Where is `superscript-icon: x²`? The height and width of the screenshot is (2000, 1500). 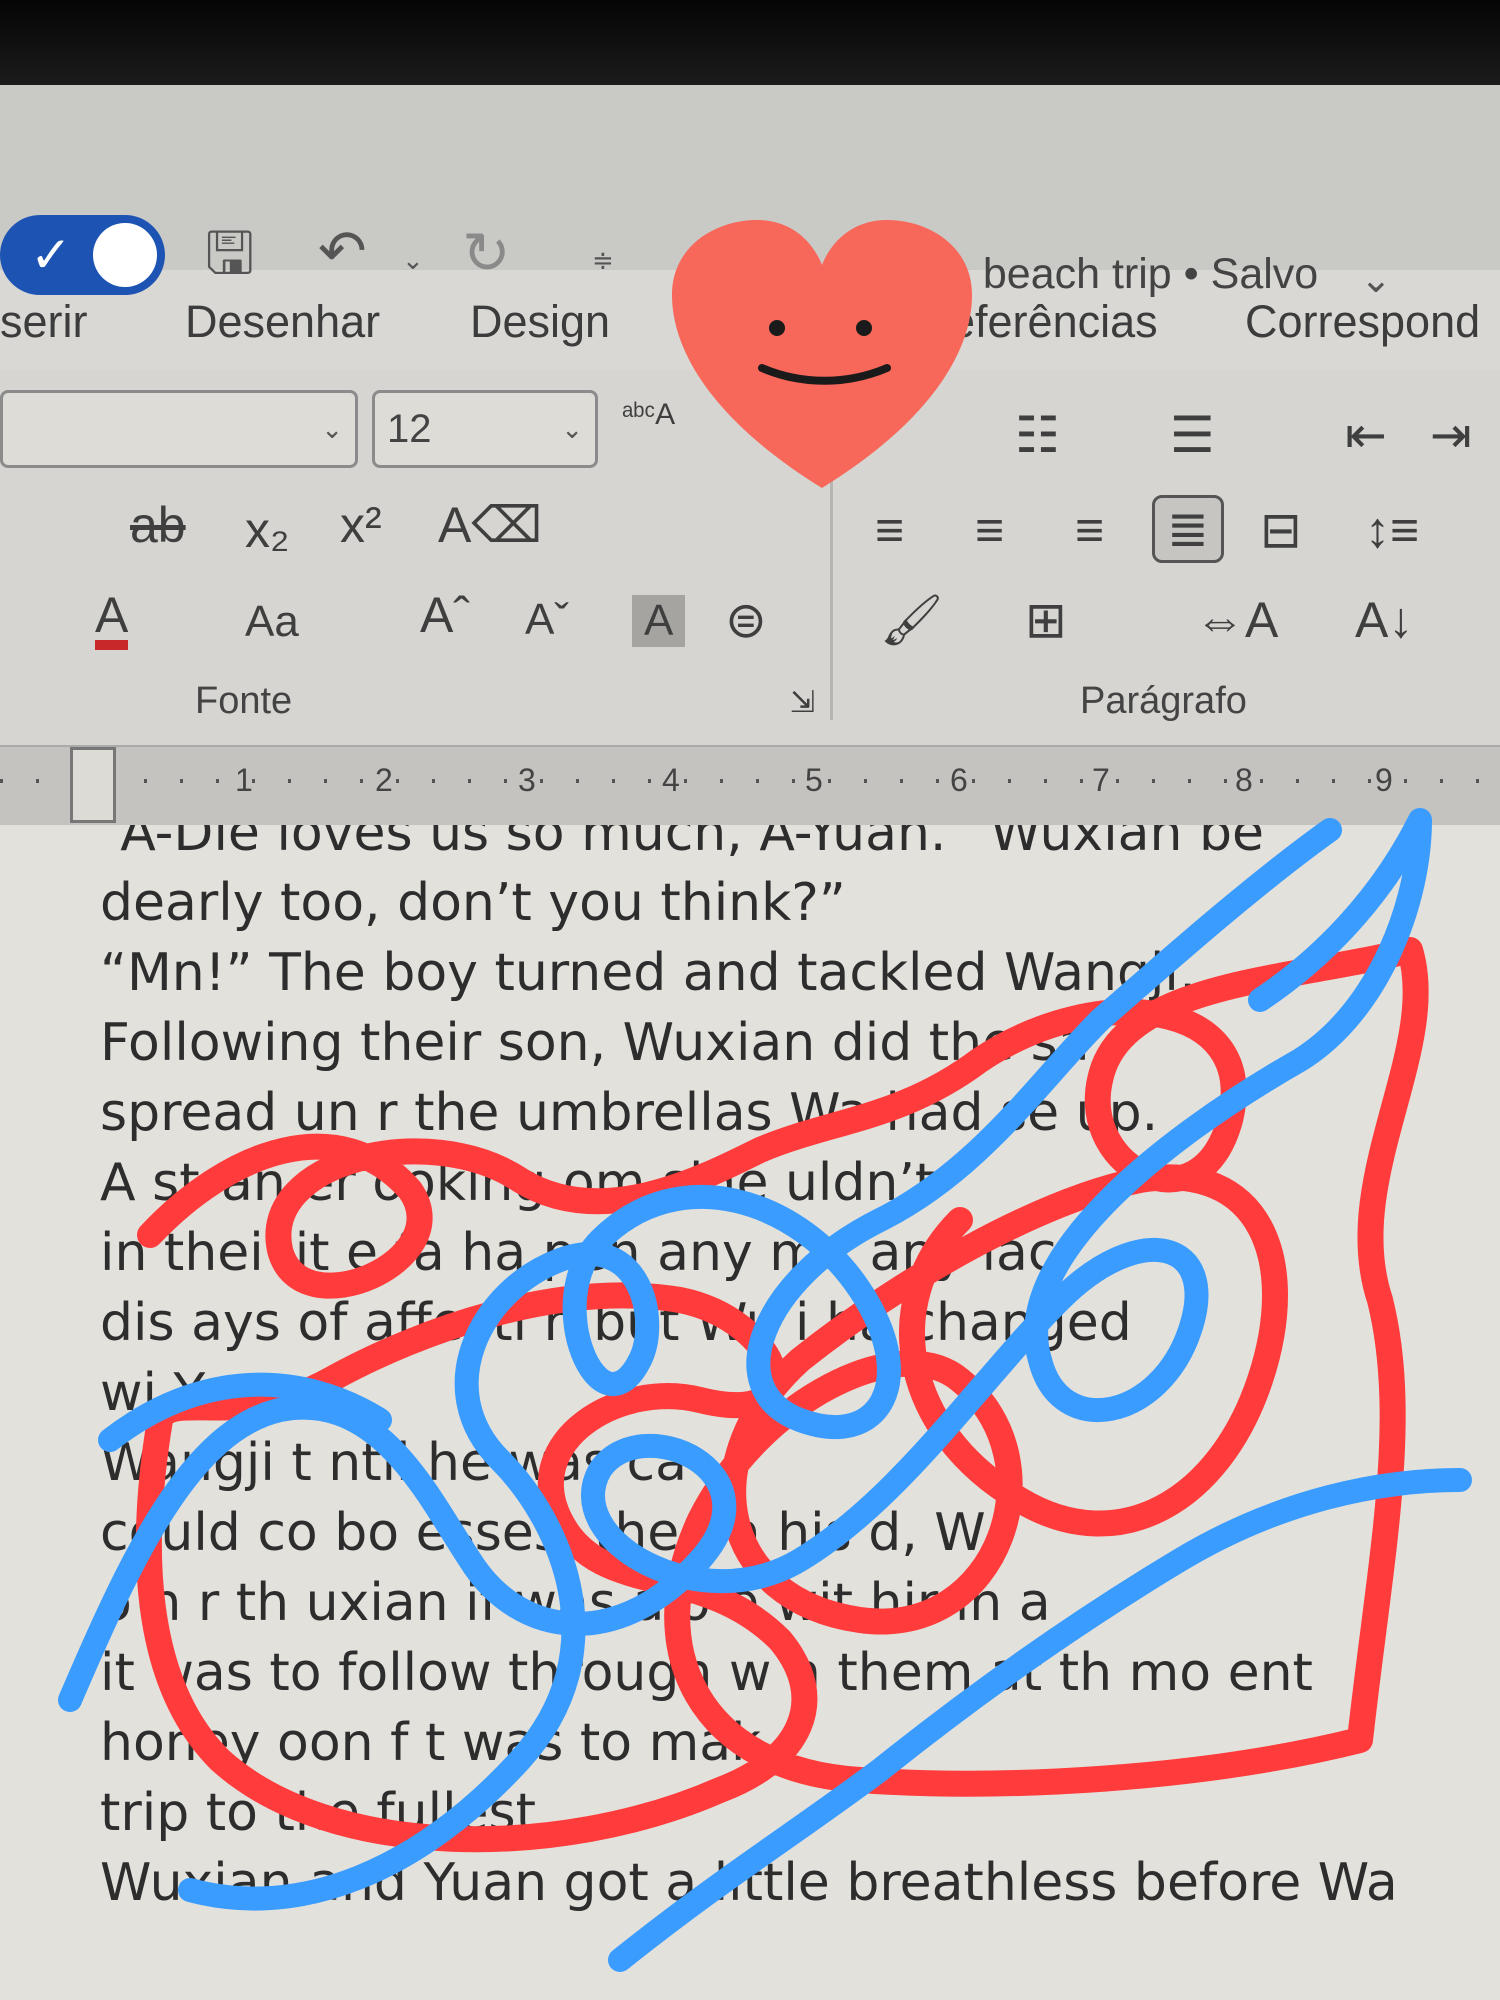
superscript-icon: x² is located at coordinates (361, 525).